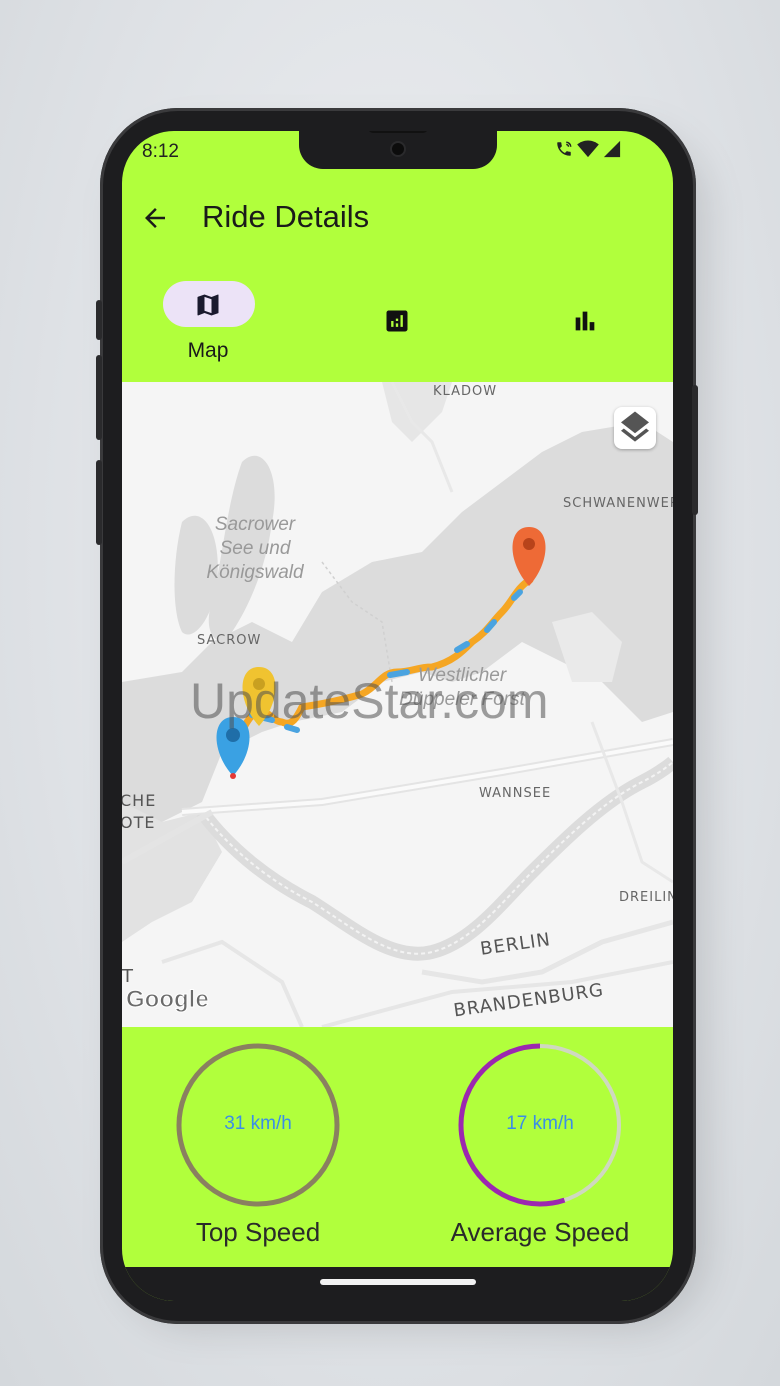 This screenshot has width=780, height=1386. Describe the element at coordinates (99, 397) in the screenshot. I see `volume-down-button` at that location.